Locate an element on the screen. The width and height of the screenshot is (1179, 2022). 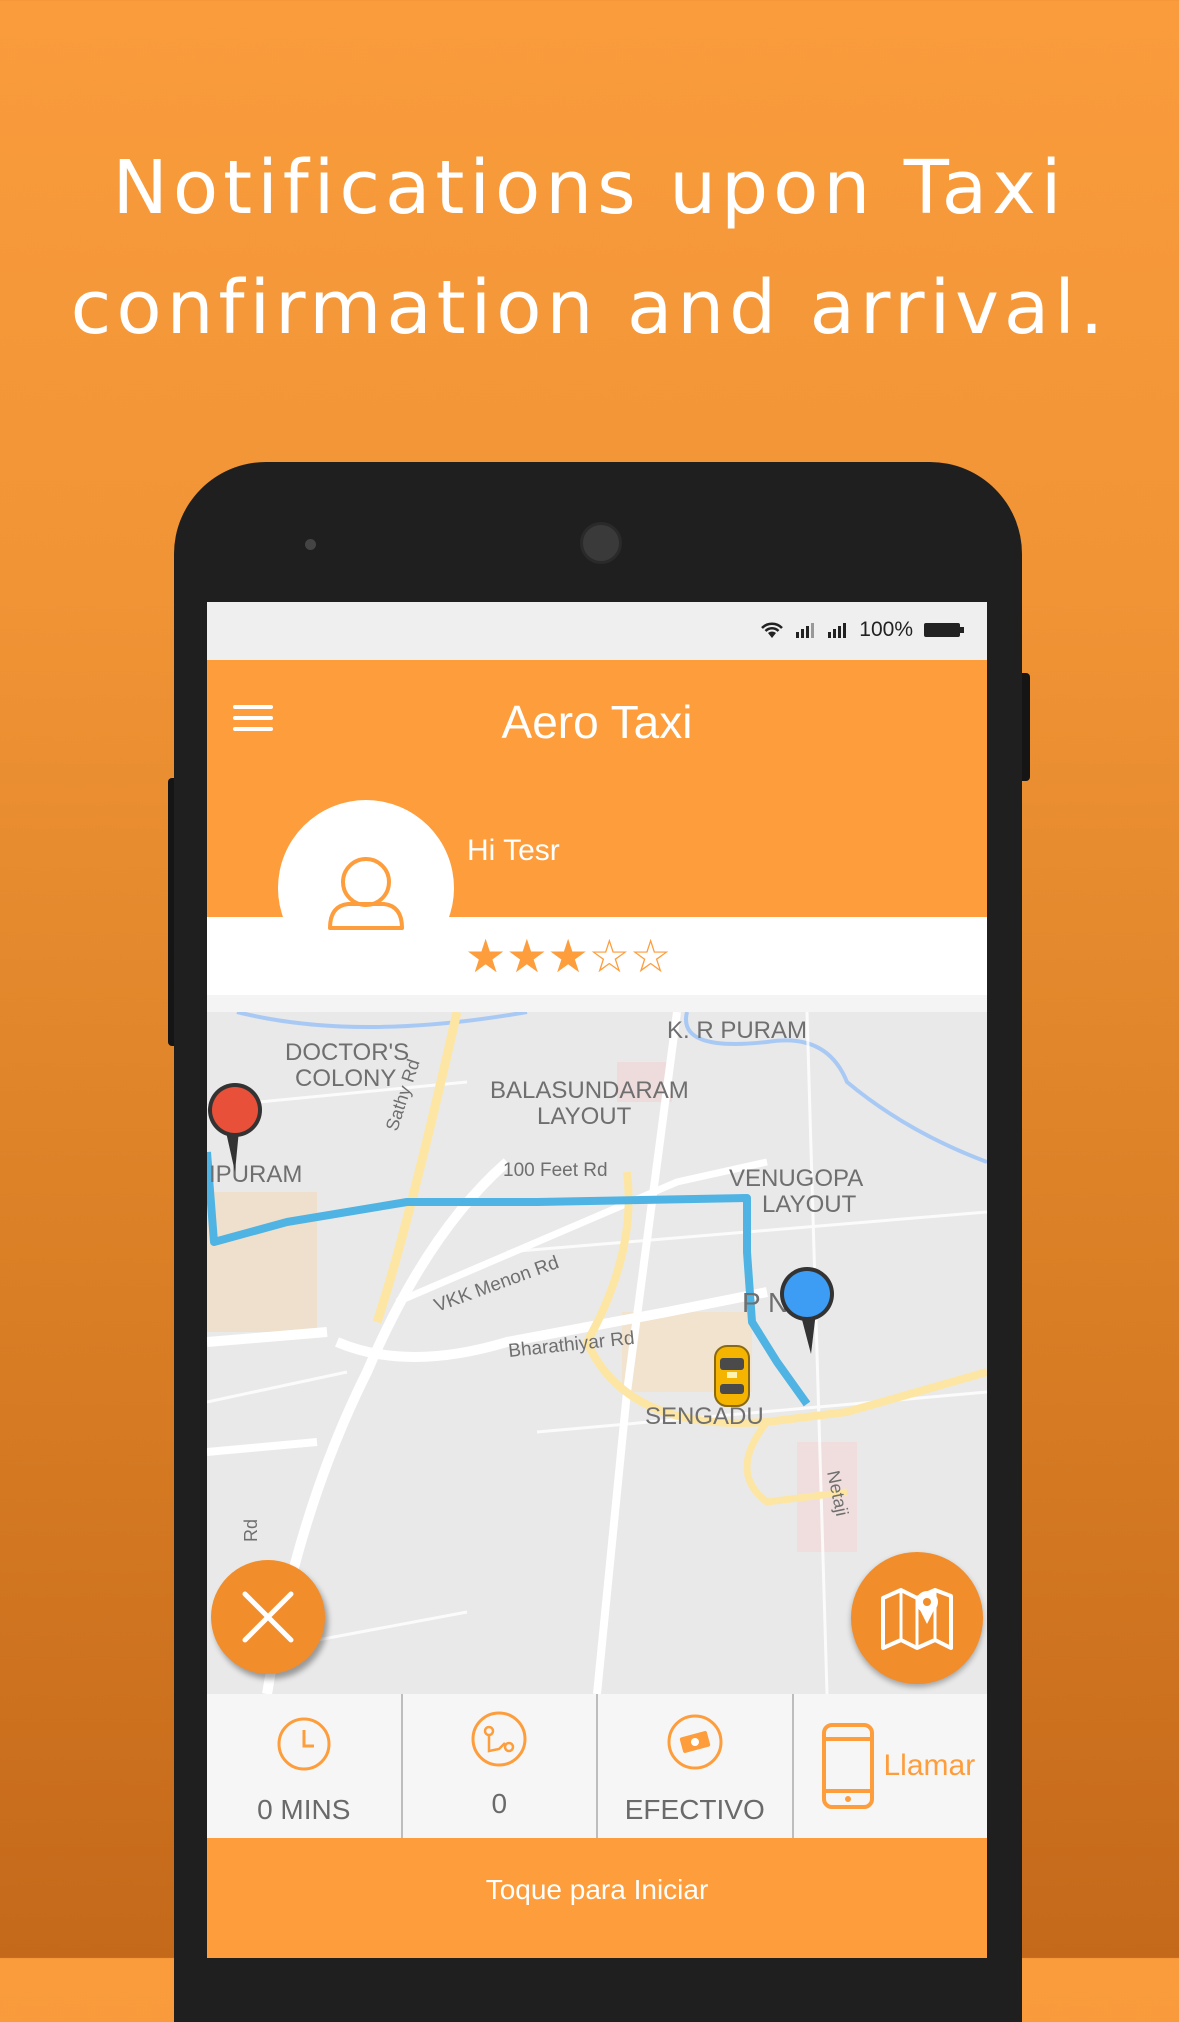
phone-icon is located at coordinates (847, 1766).